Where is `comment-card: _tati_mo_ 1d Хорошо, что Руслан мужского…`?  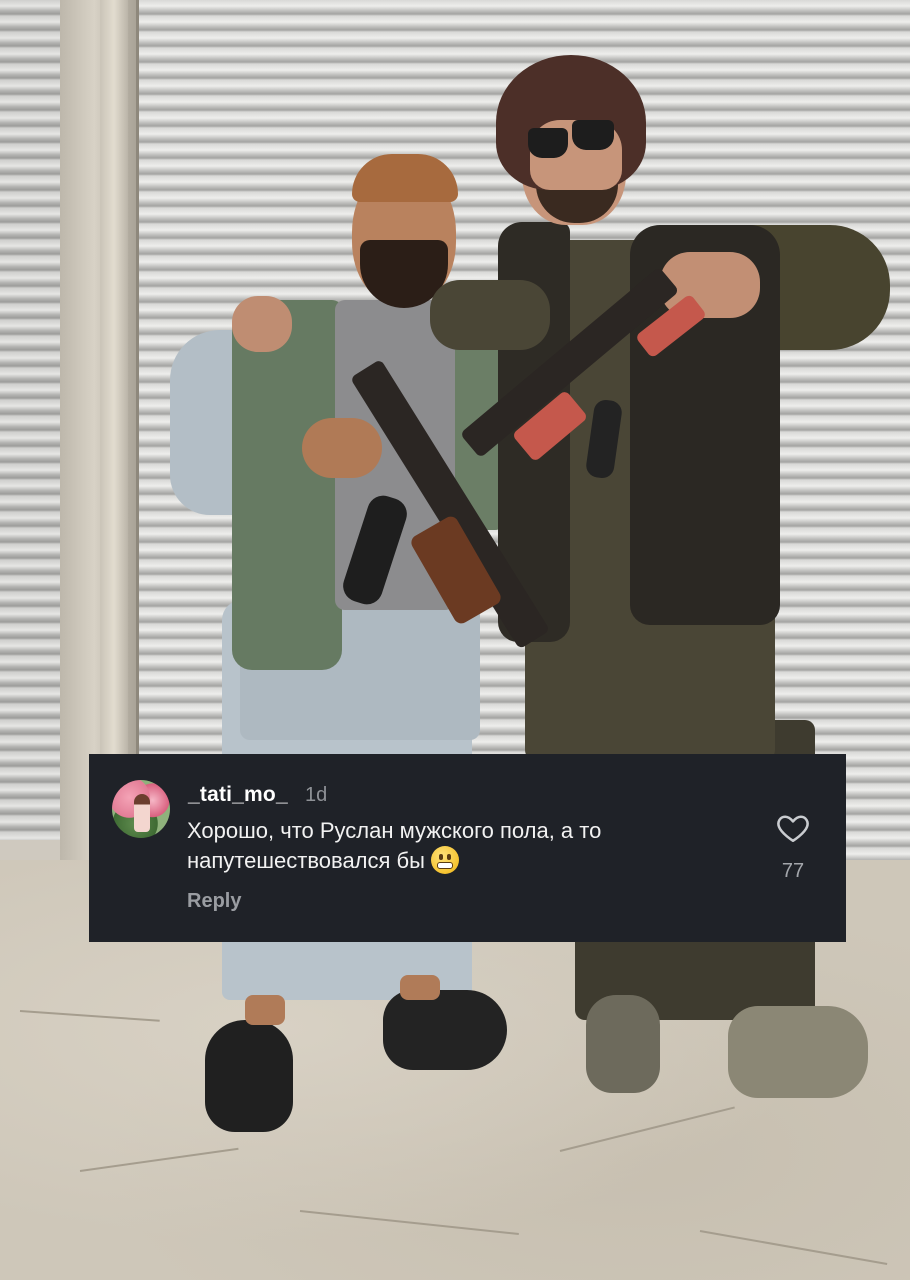 comment-card: _tati_mo_ 1d Хорошо, что Руслан мужского… is located at coordinates (467, 848).